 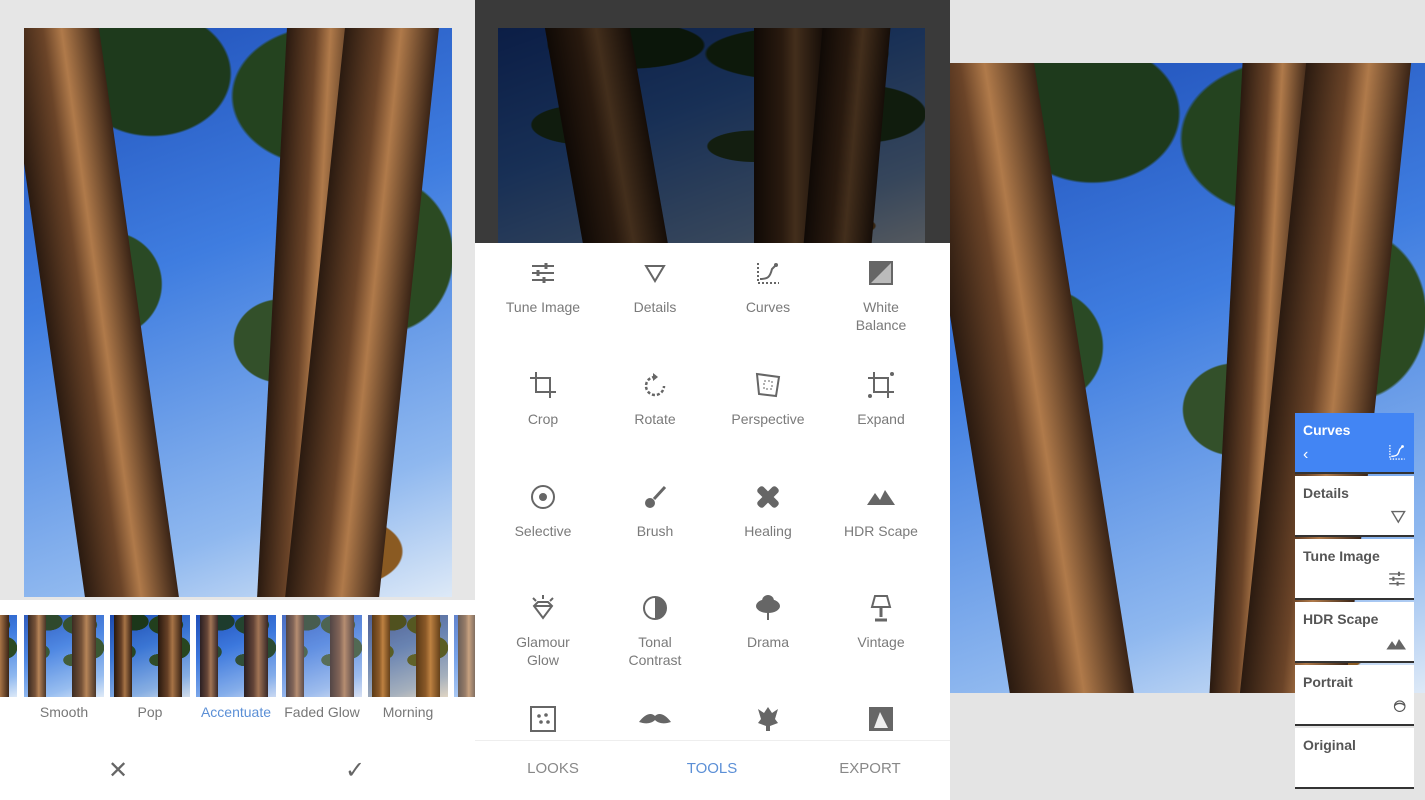 I want to click on tool-label: Drama, so click(x=767, y=642).